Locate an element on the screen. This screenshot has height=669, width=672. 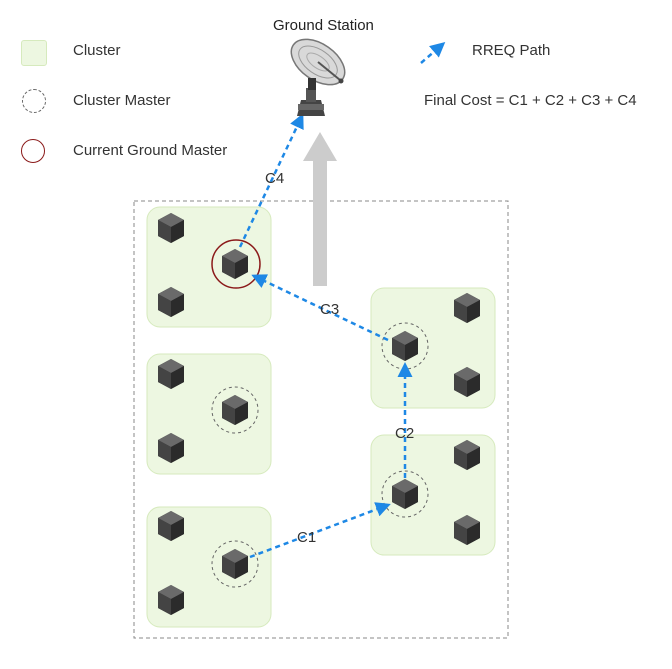
path-label-c1: C1 is located at coordinates (306, 537).